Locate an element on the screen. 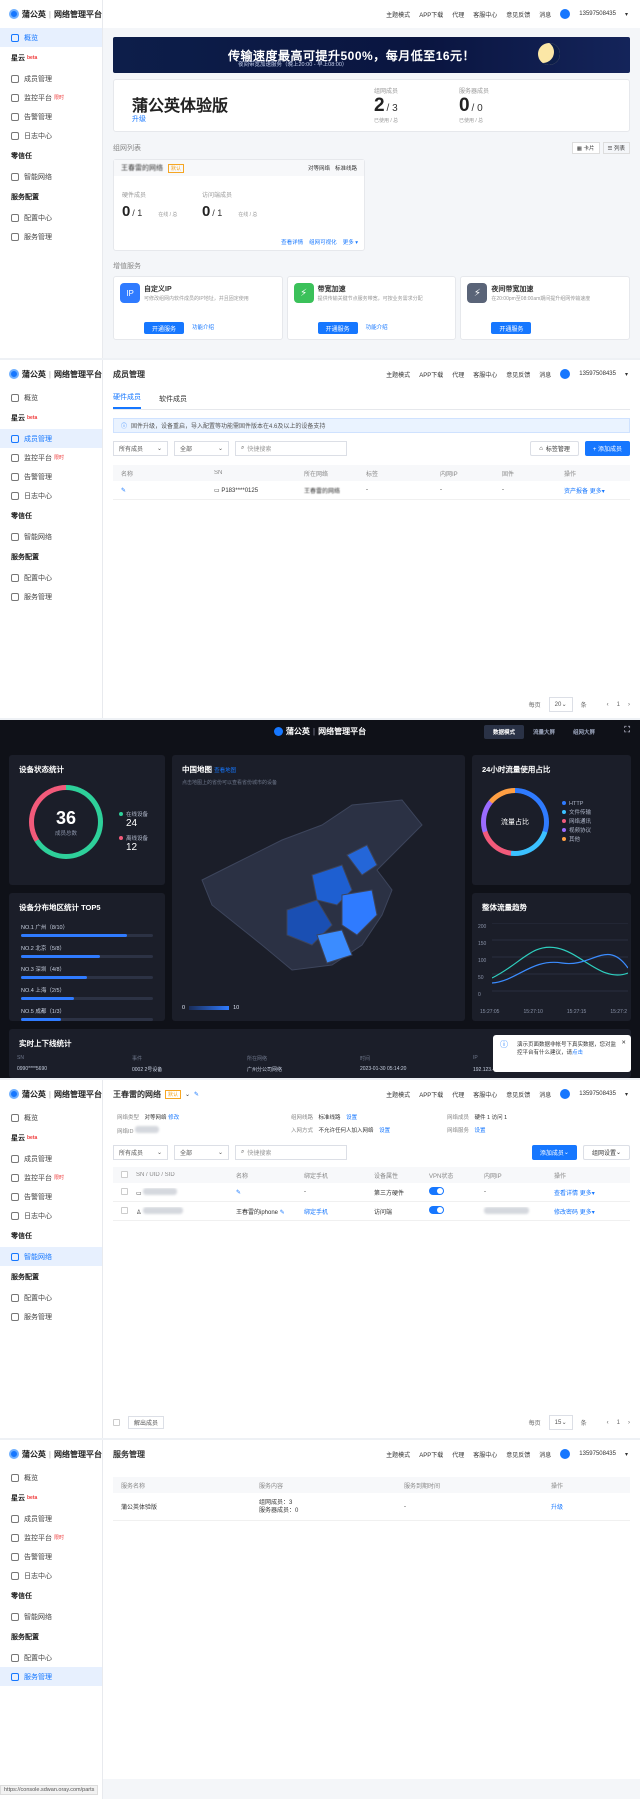 The width and height of the screenshot is (640, 1799). add-member-button: 添加成员 ⌄ is located at coordinates (554, 1152).